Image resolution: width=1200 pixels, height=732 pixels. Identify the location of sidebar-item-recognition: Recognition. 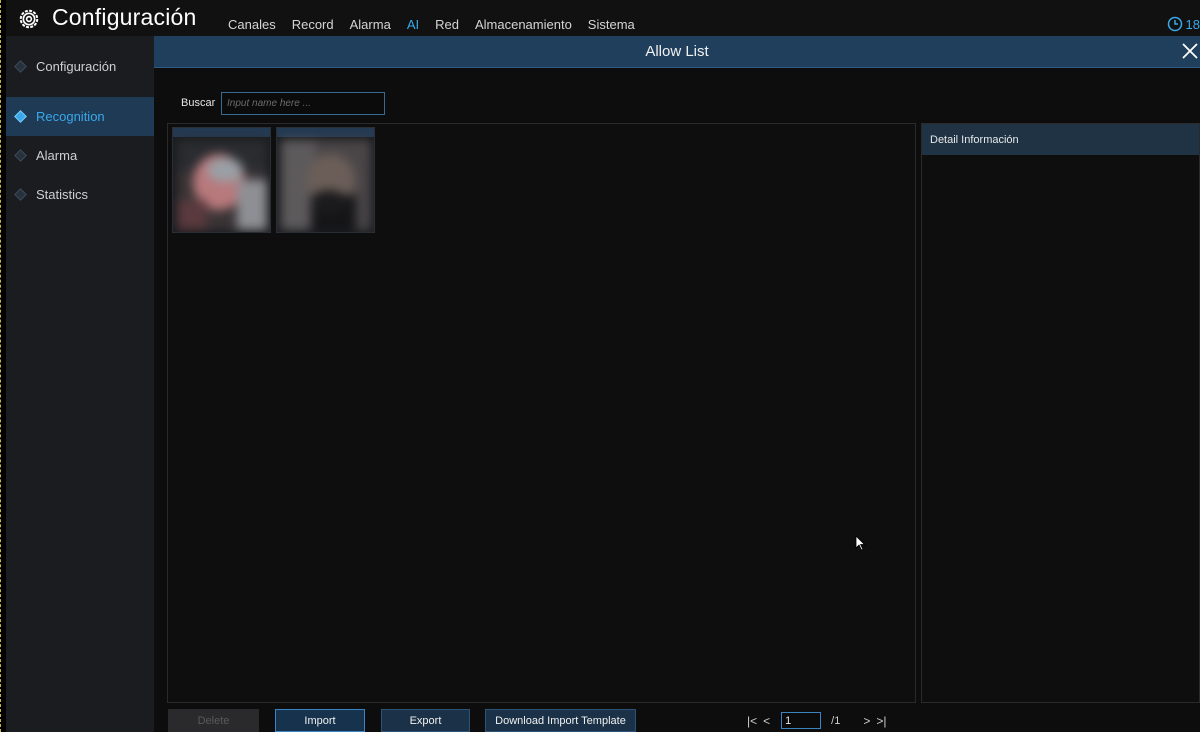
(80, 116).